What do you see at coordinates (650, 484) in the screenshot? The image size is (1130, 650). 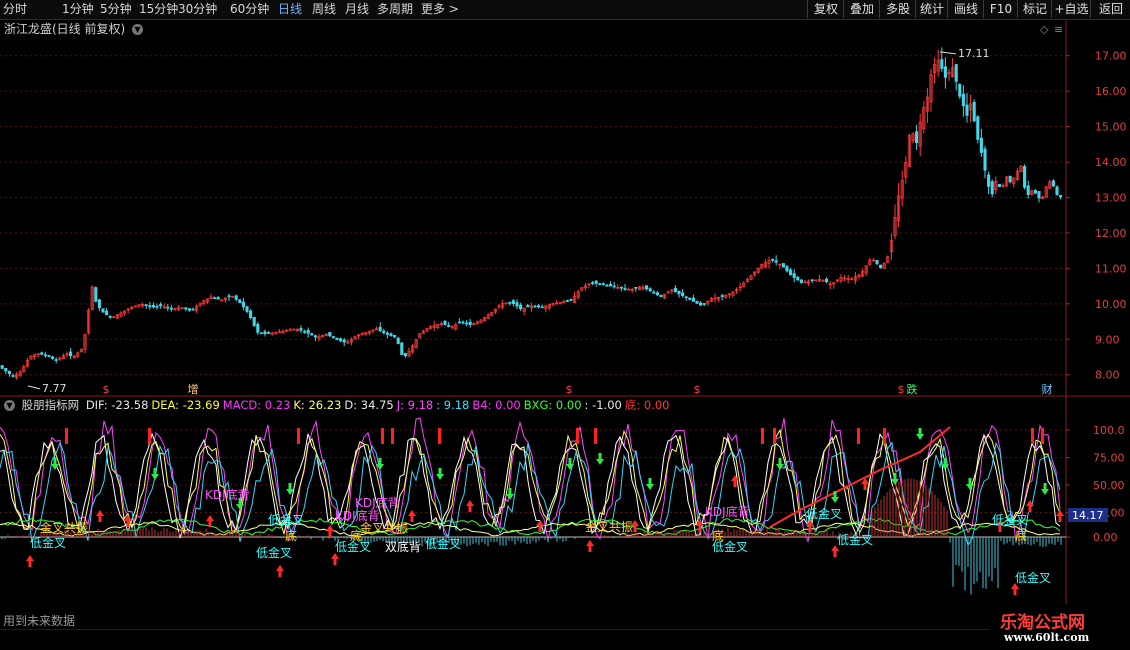 I see `arrow-down-icon` at bounding box center [650, 484].